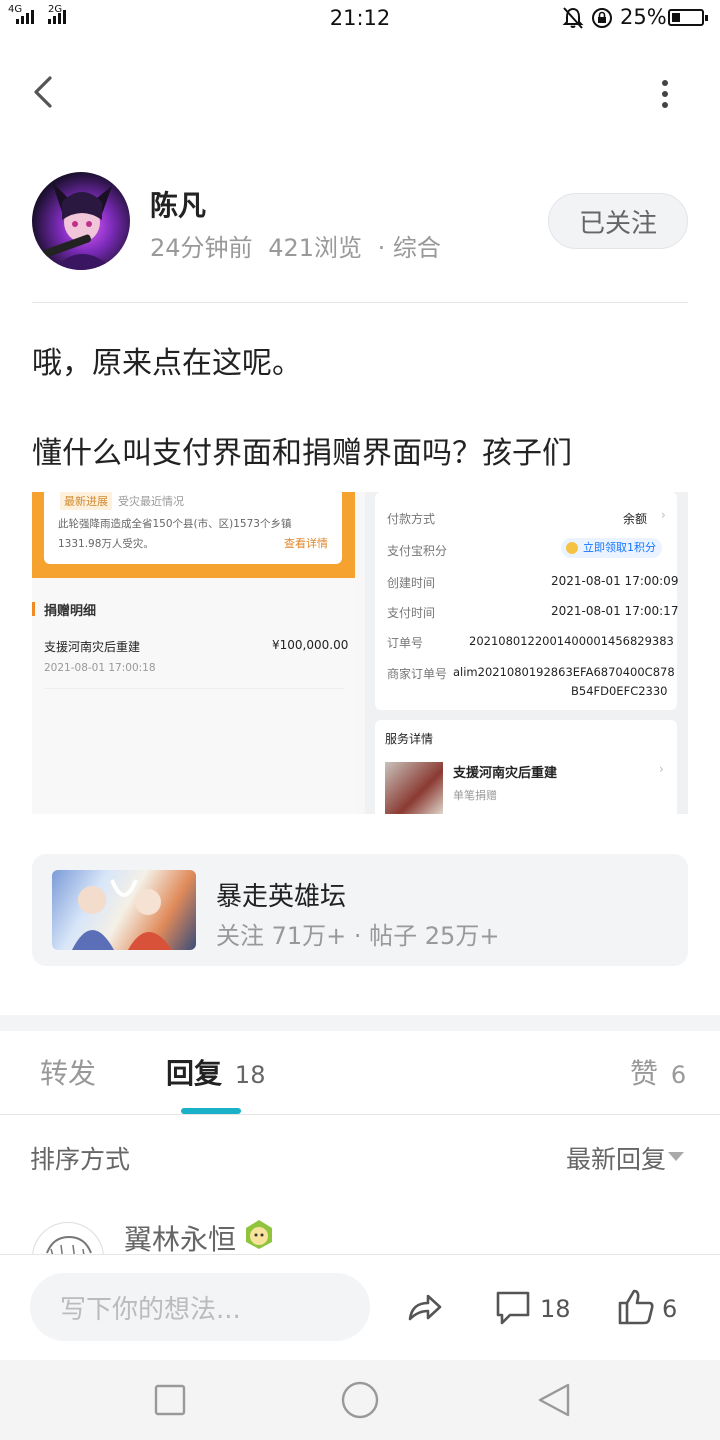  Describe the element at coordinates (688, 17) in the screenshot. I see `battery-icon` at that location.